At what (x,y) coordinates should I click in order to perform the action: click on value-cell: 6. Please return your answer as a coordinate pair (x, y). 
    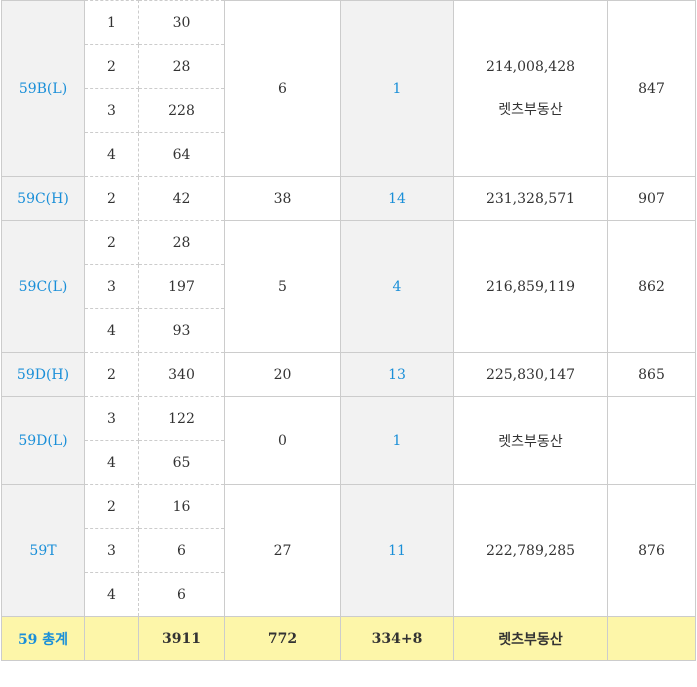
    Looking at the image, I should click on (282, 88).